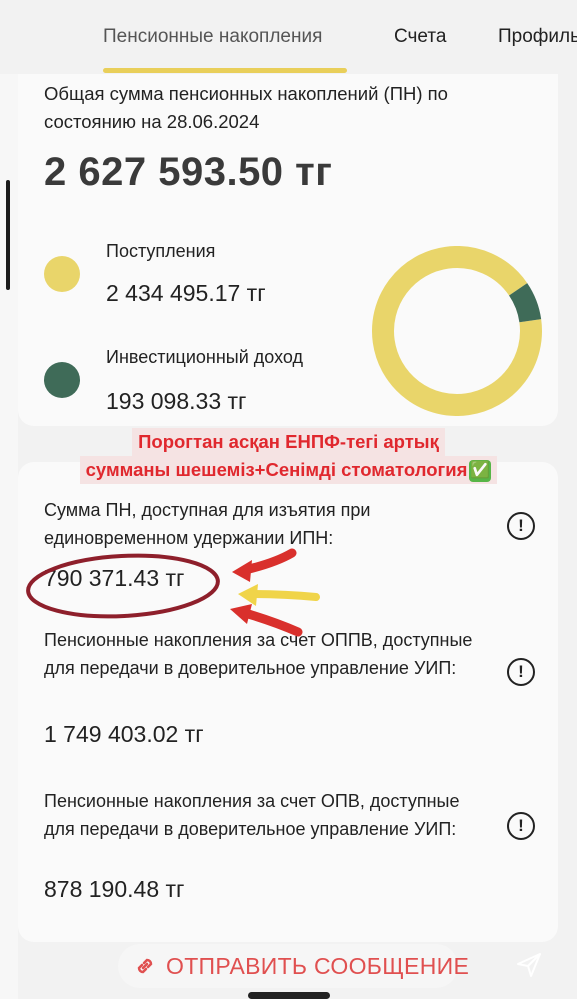  What do you see at coordinates (420, 37) in the screenshot?
I see `tab-accounts: Счета` at bounding box center [420, 37].